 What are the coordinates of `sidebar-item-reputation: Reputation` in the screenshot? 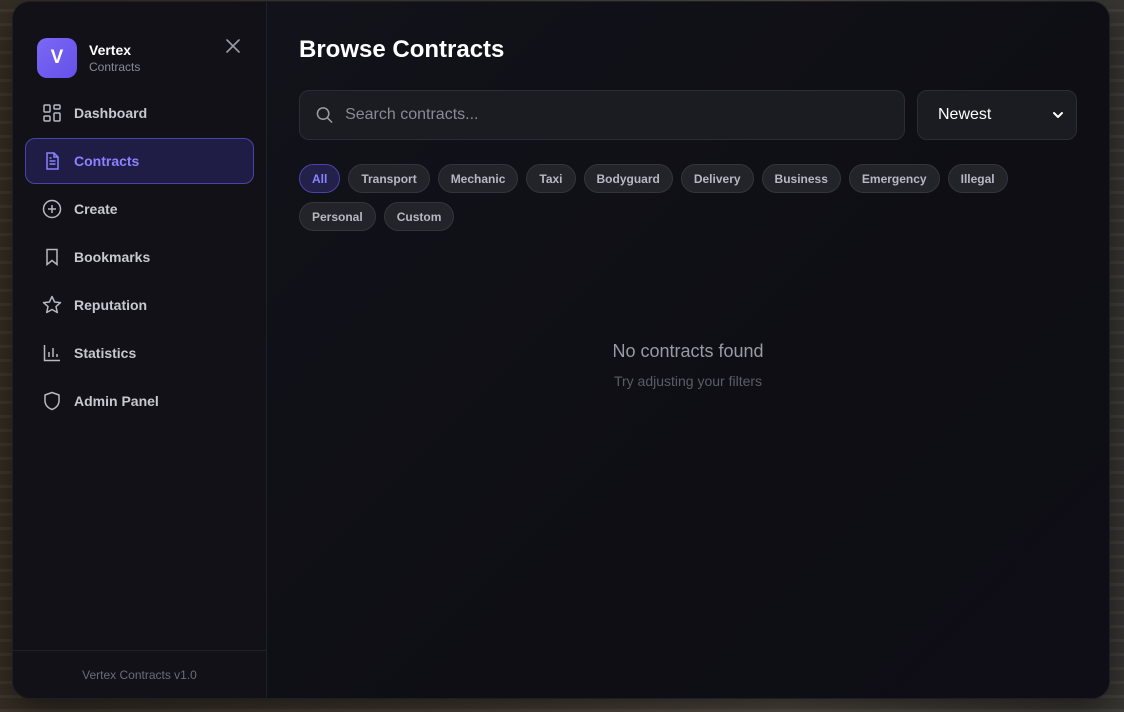 It's located at (139, 305).